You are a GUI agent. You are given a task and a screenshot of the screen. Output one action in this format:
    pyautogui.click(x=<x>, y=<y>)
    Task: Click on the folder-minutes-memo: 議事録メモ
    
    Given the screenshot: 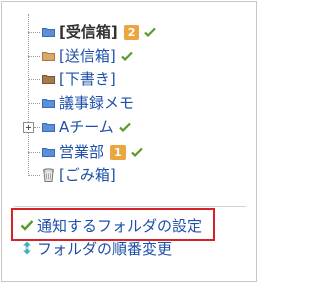 What is the action you would take?
    pyautogui.click(x=88, y=103)
    